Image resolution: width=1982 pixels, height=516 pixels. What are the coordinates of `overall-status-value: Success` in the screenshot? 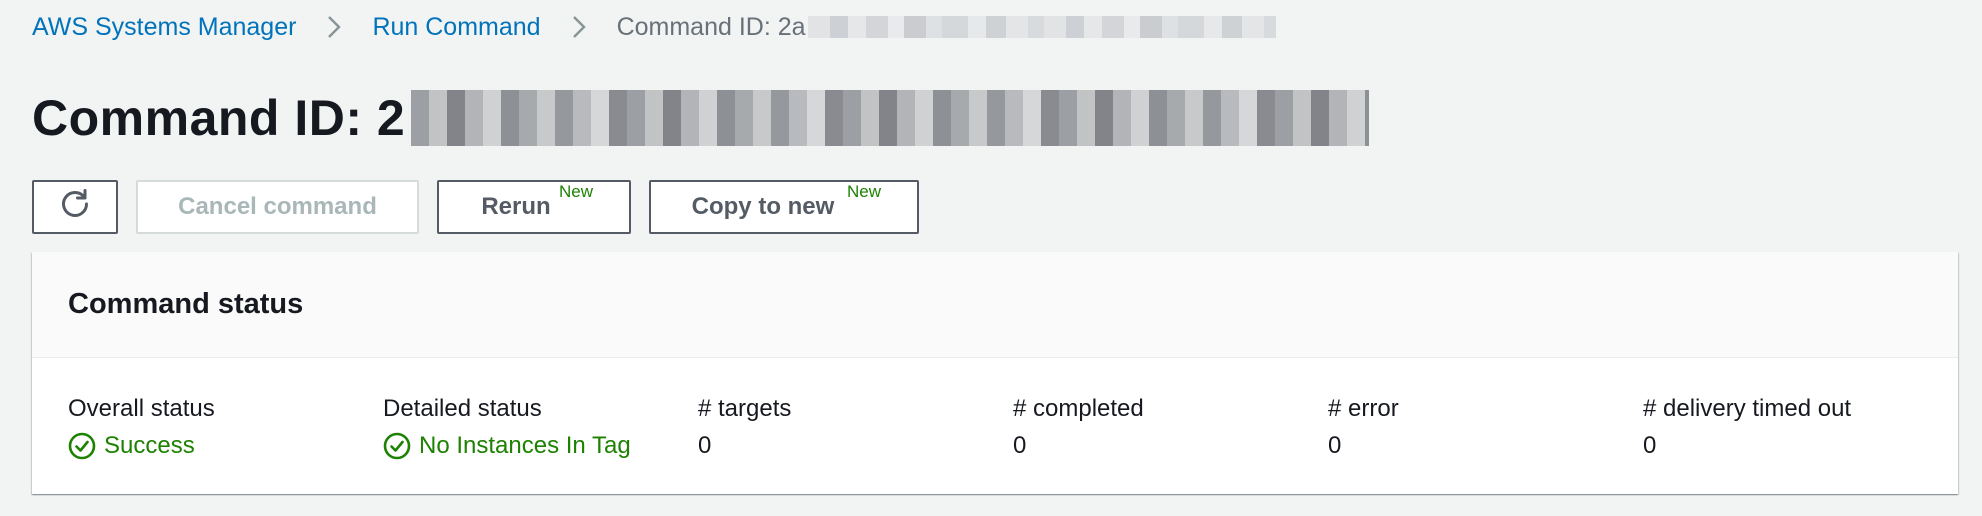 It's located at (141, 446).